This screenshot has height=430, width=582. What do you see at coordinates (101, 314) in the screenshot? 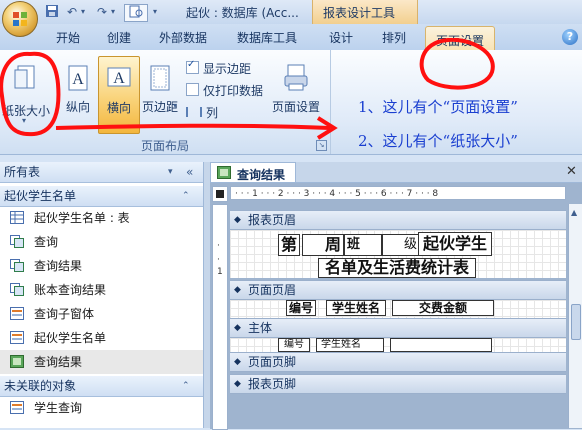
I see `nav-item-subform: 查询子窗体` at bounding box center [101, 314].